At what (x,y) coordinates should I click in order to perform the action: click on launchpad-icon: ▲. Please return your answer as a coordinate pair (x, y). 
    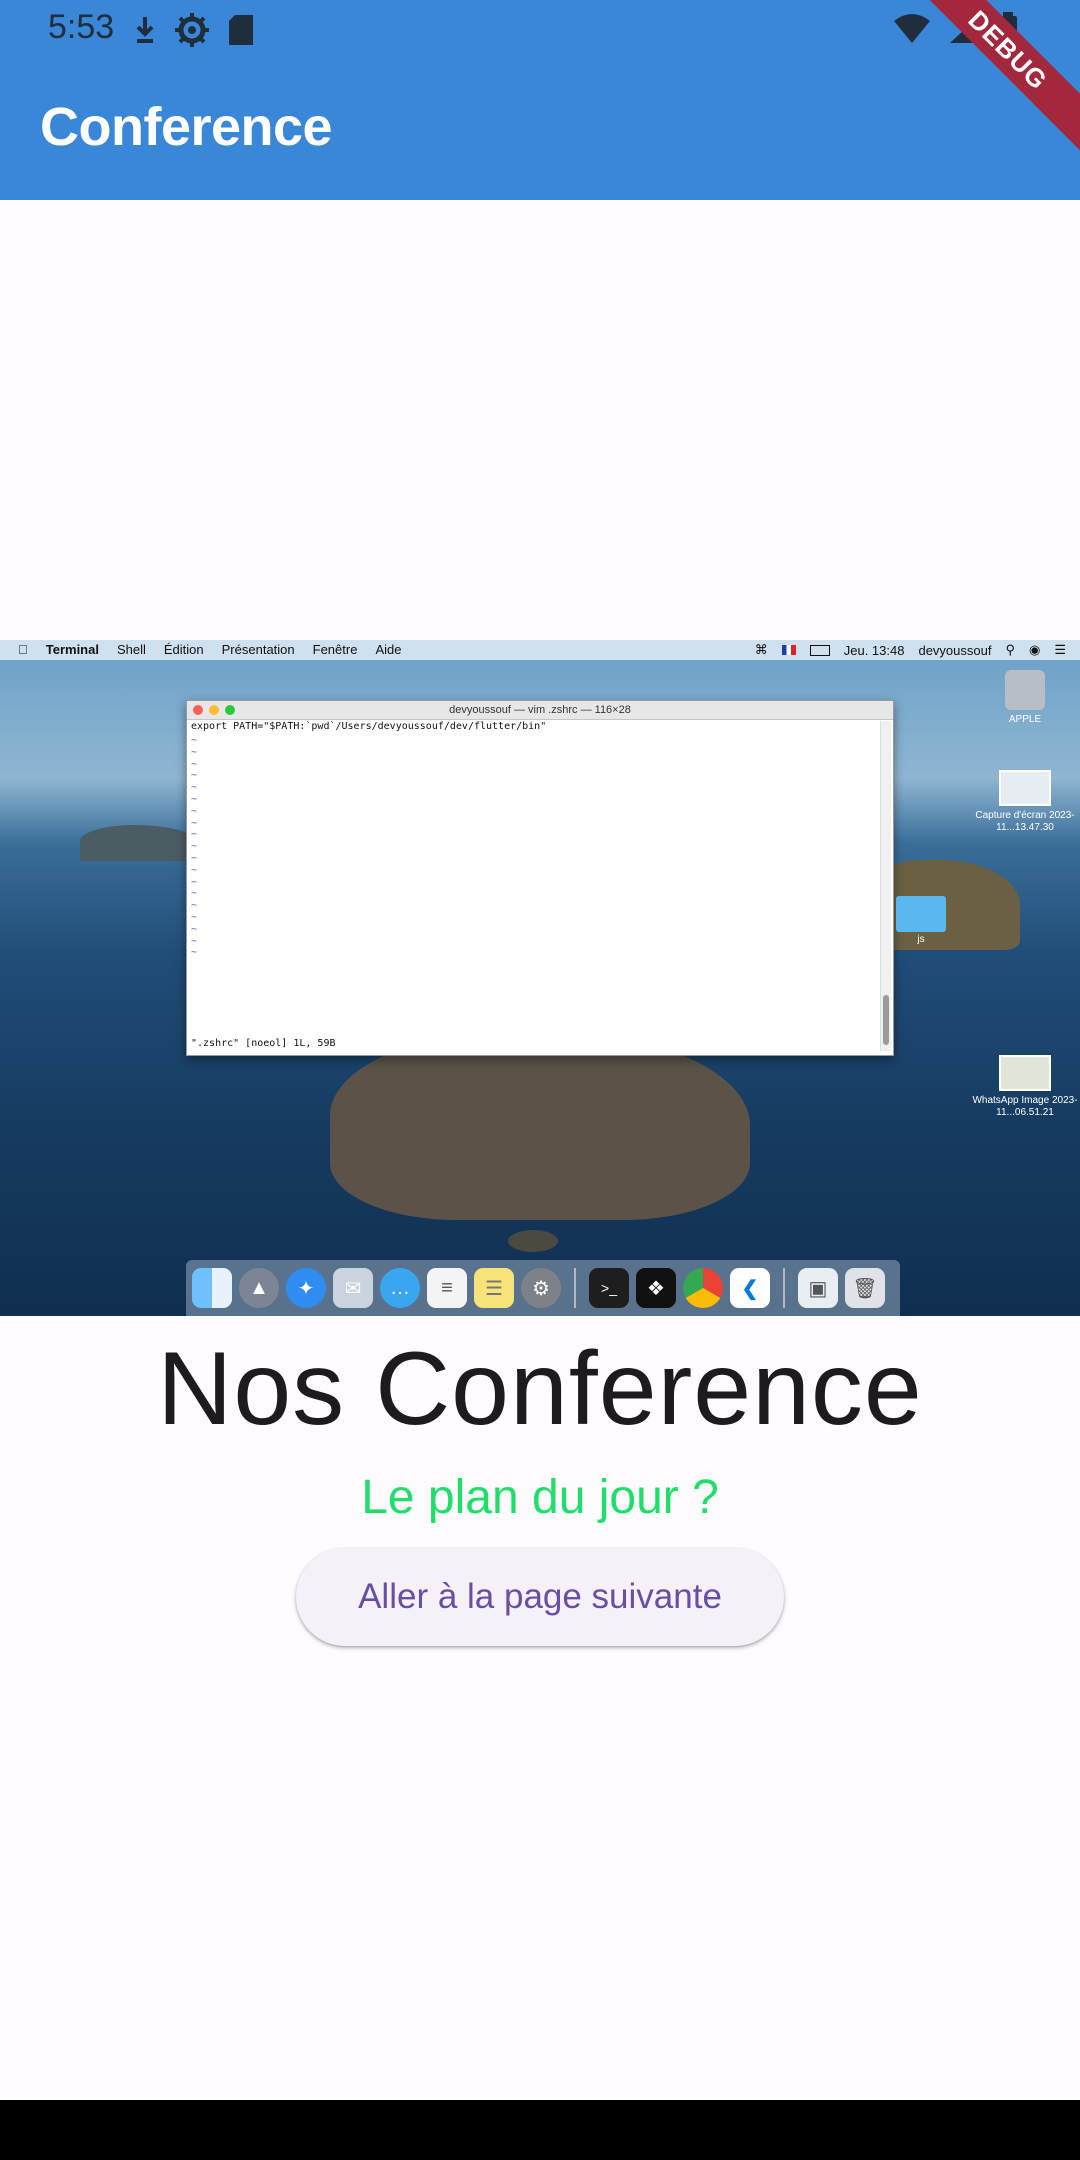
    Looking at the image, I should click on (259, 1288).